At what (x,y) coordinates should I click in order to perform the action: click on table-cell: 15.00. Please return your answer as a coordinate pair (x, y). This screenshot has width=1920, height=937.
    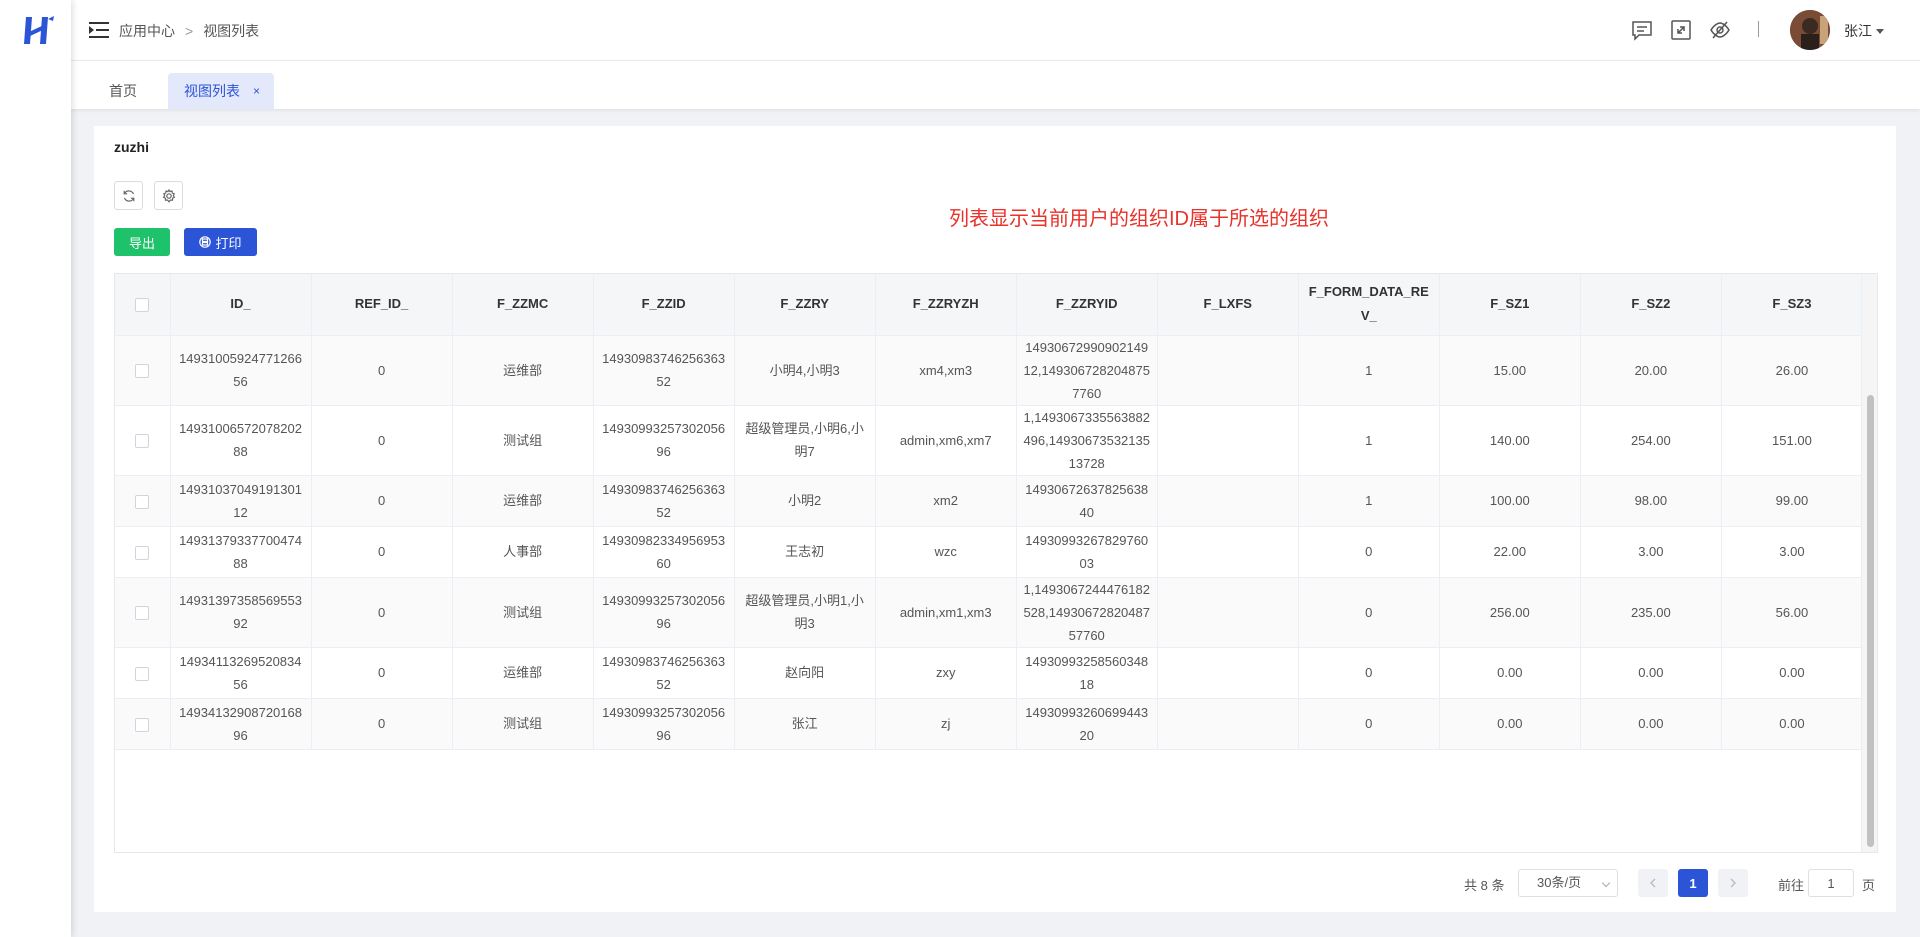
    Looking at the image, I should click on (1510, 370).